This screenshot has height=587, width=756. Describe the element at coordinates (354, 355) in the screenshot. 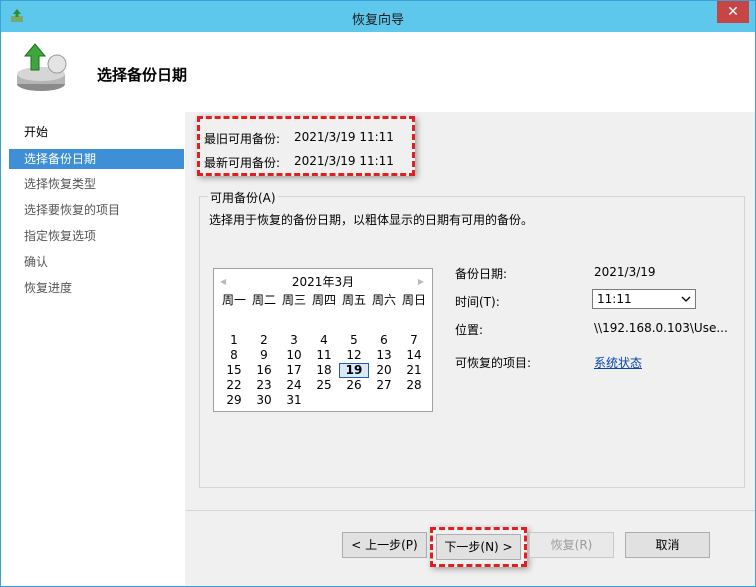

I see `calendar-day: 12` at that location.